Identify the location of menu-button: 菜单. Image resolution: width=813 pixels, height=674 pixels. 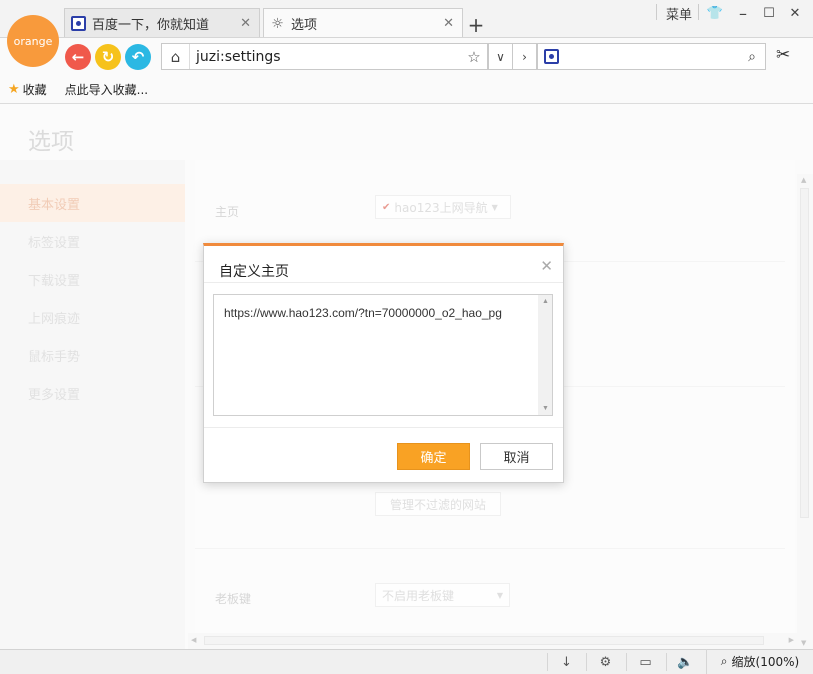
(679, 13).